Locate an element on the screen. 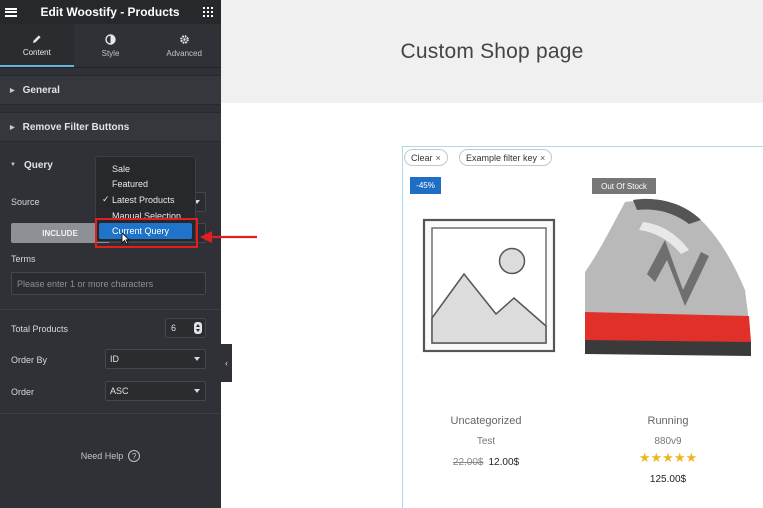 The width and height of the screenshot is (763, 508). order-label: Order is located at coordinates (23, 392).